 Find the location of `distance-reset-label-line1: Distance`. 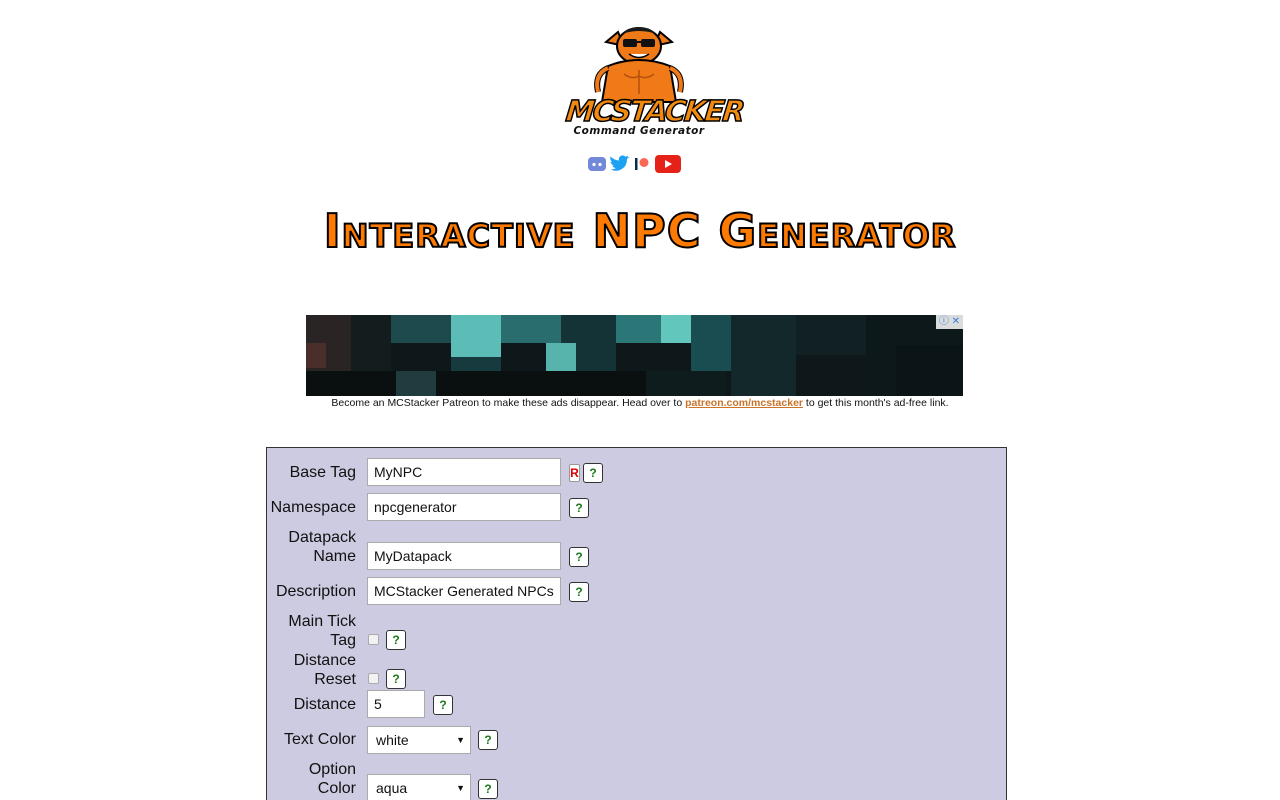

distance-reset-label-line1: Distance is located at coordinates (324, 660).